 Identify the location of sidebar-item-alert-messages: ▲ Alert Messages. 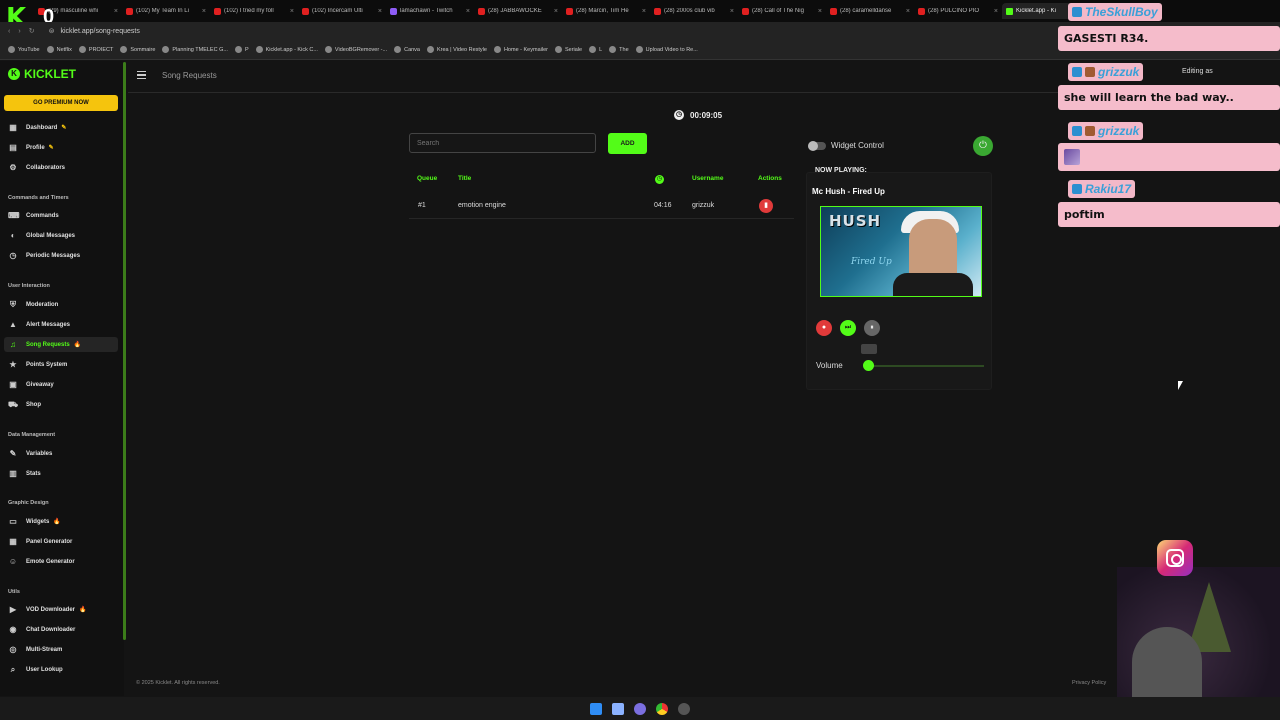
(61, 324).